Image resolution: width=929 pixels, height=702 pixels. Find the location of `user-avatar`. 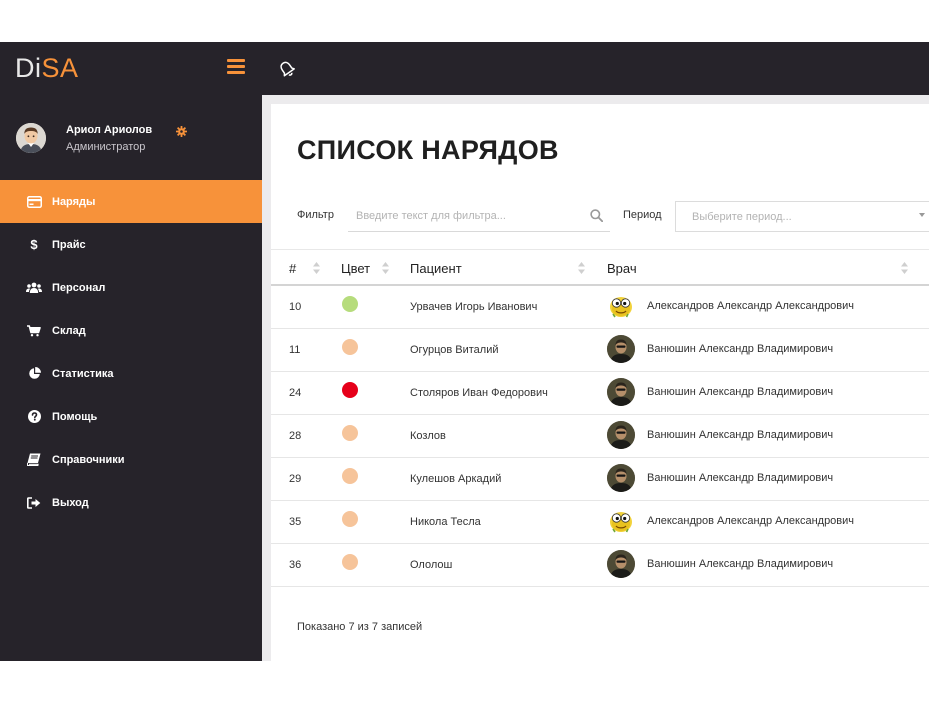

user-avatar is located at coordinates (31, 138).